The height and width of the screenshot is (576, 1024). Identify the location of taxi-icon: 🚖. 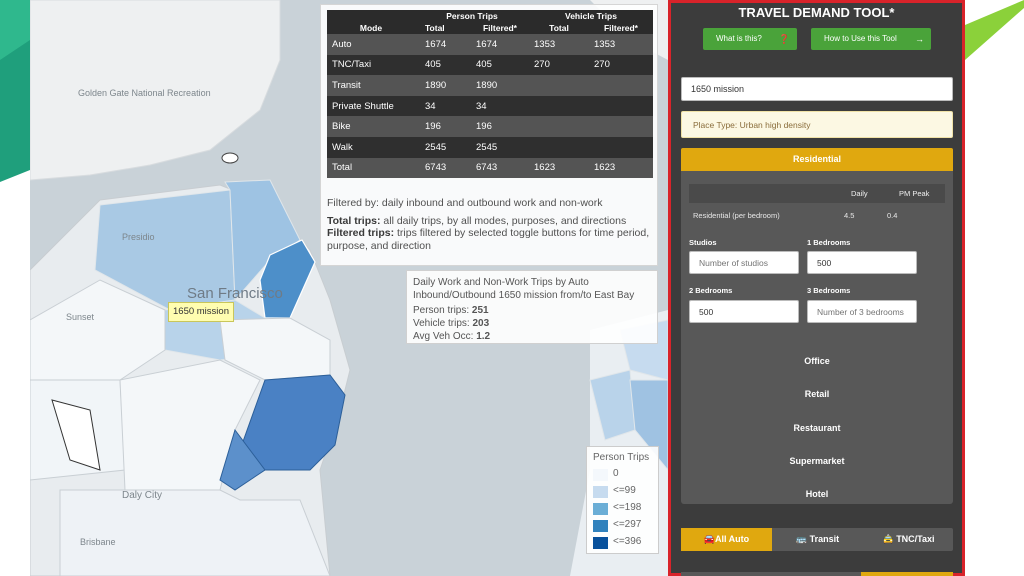
(889, 539).